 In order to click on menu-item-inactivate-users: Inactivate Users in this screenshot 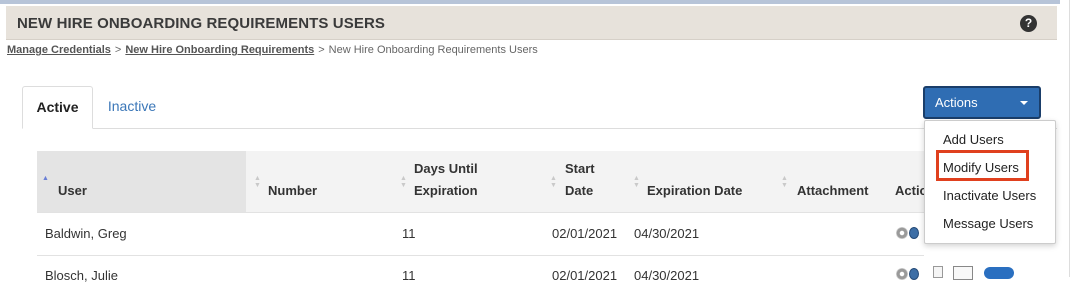, I will do `click(989, 195)`.